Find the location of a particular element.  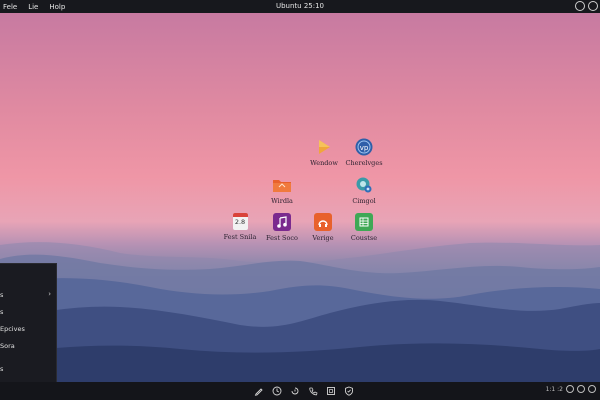

folder-icon is located at coordinates (282, 185).